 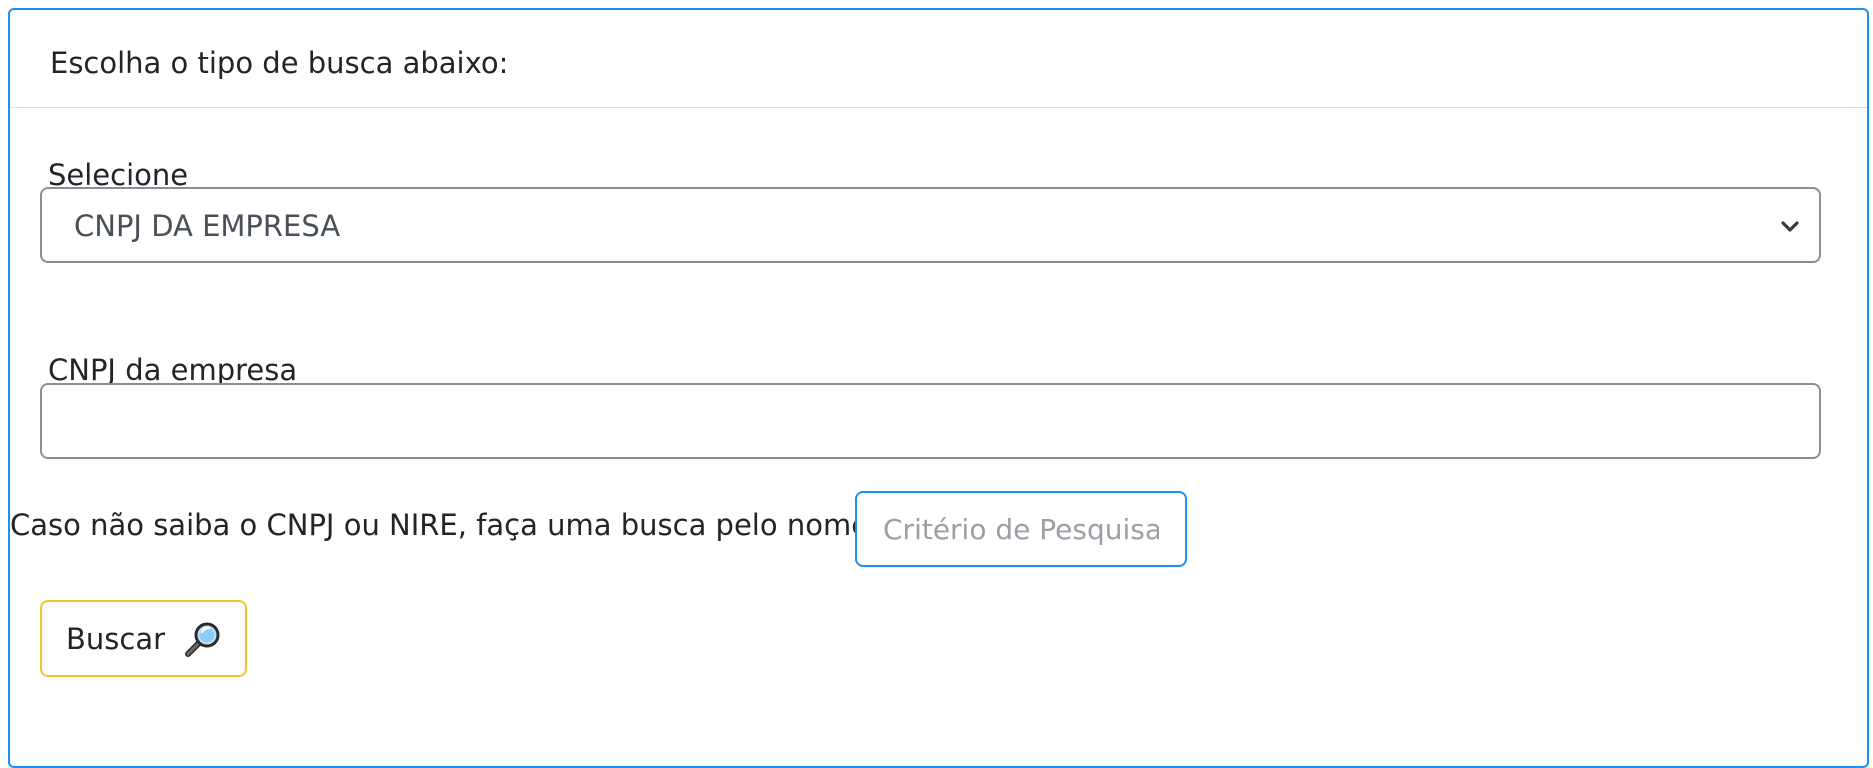 What do you see at coordinates (1021, 529) in the screenshot?
I see `search-criteria-input` at bounding box center [1021, 529].